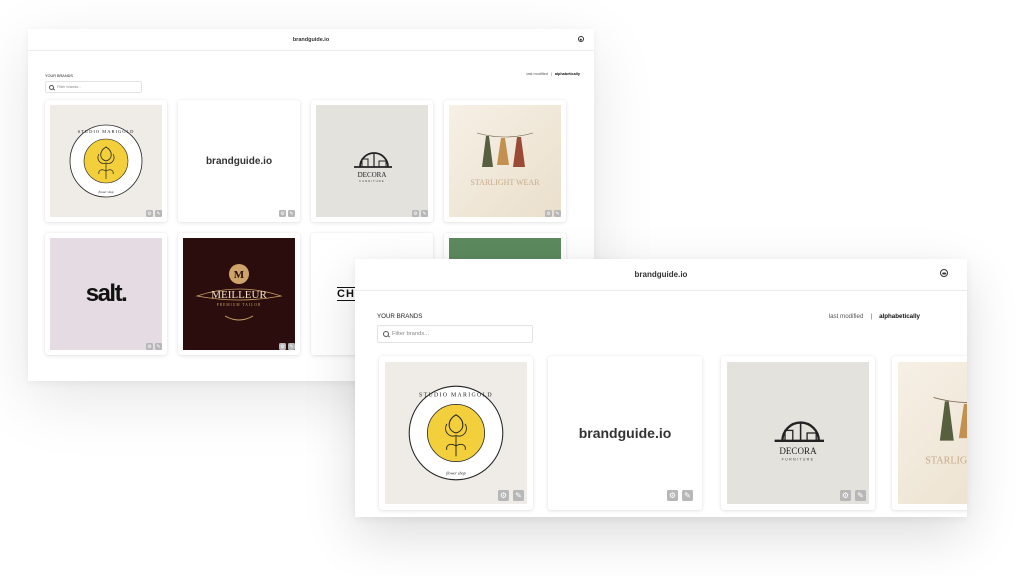 The image size is (1024, 576). I want to click on meilleur-logo: M MEILLEUR PREMIUM TAILOR, so click(239, 292).